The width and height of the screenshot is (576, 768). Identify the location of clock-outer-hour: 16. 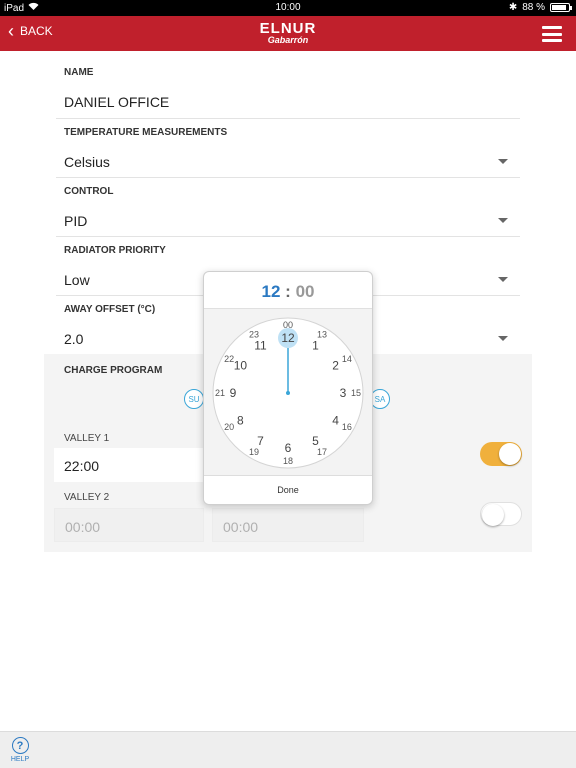
(347, 427).